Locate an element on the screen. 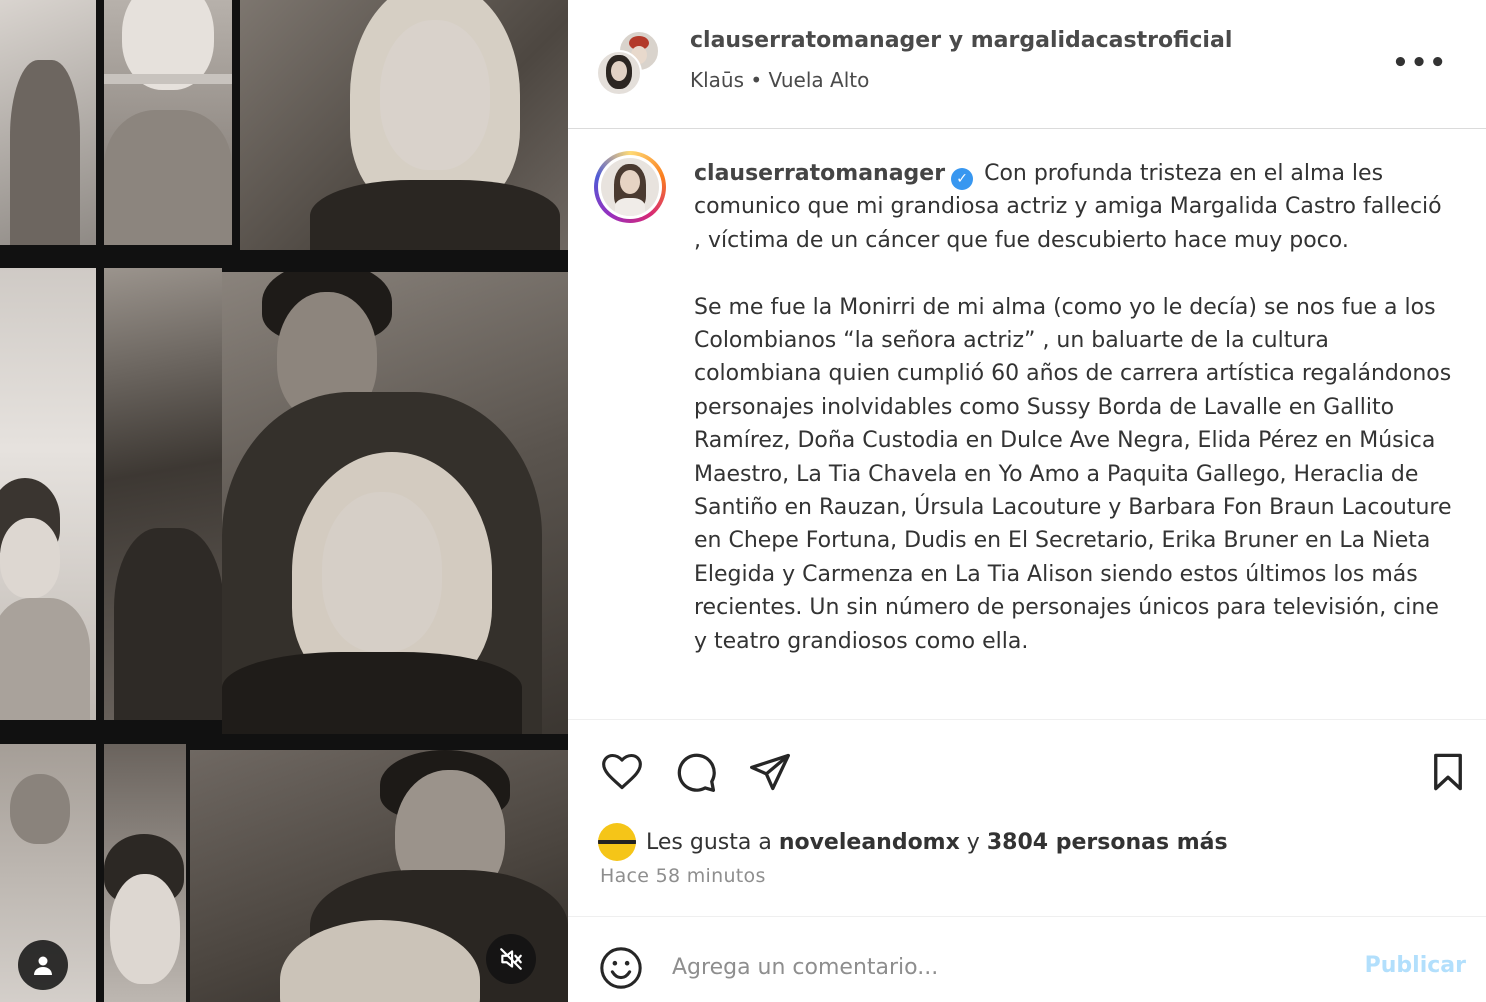  bookmark-icon is located at coordinates (1448, 772).